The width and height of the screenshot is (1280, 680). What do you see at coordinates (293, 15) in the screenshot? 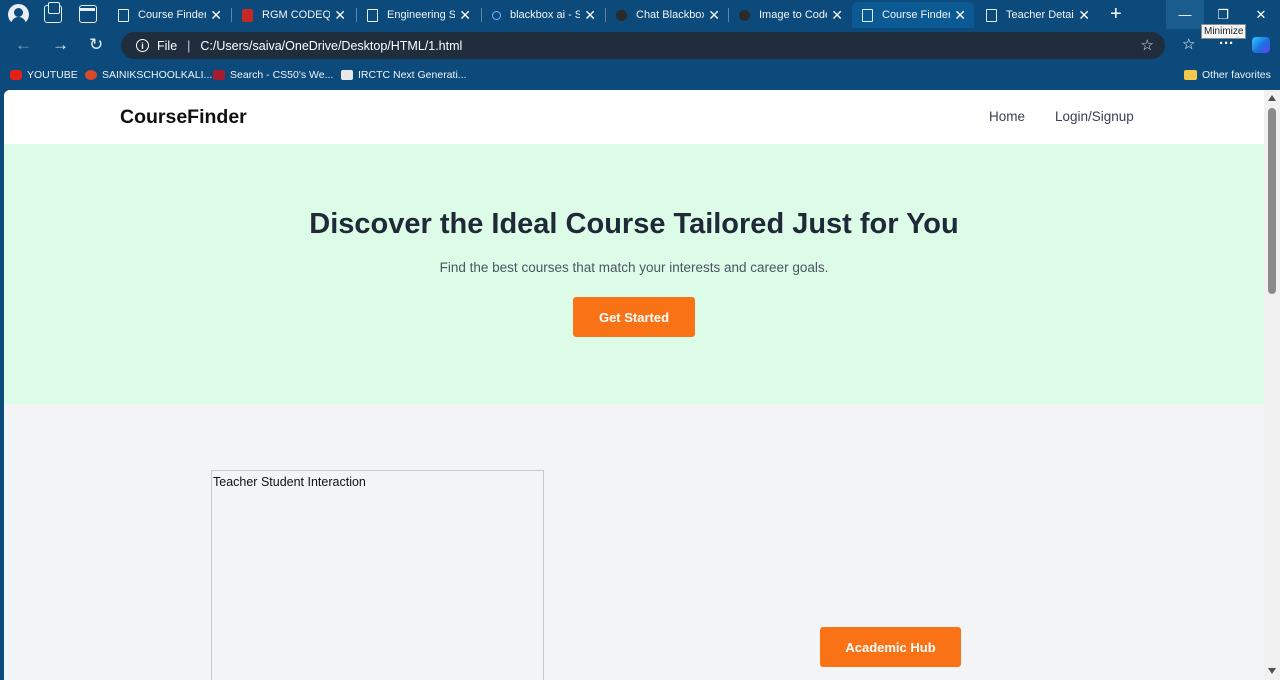
I see `tab-rgm-codequest: RGM CODEQUEST ✕` at bounding box center [293, 15].